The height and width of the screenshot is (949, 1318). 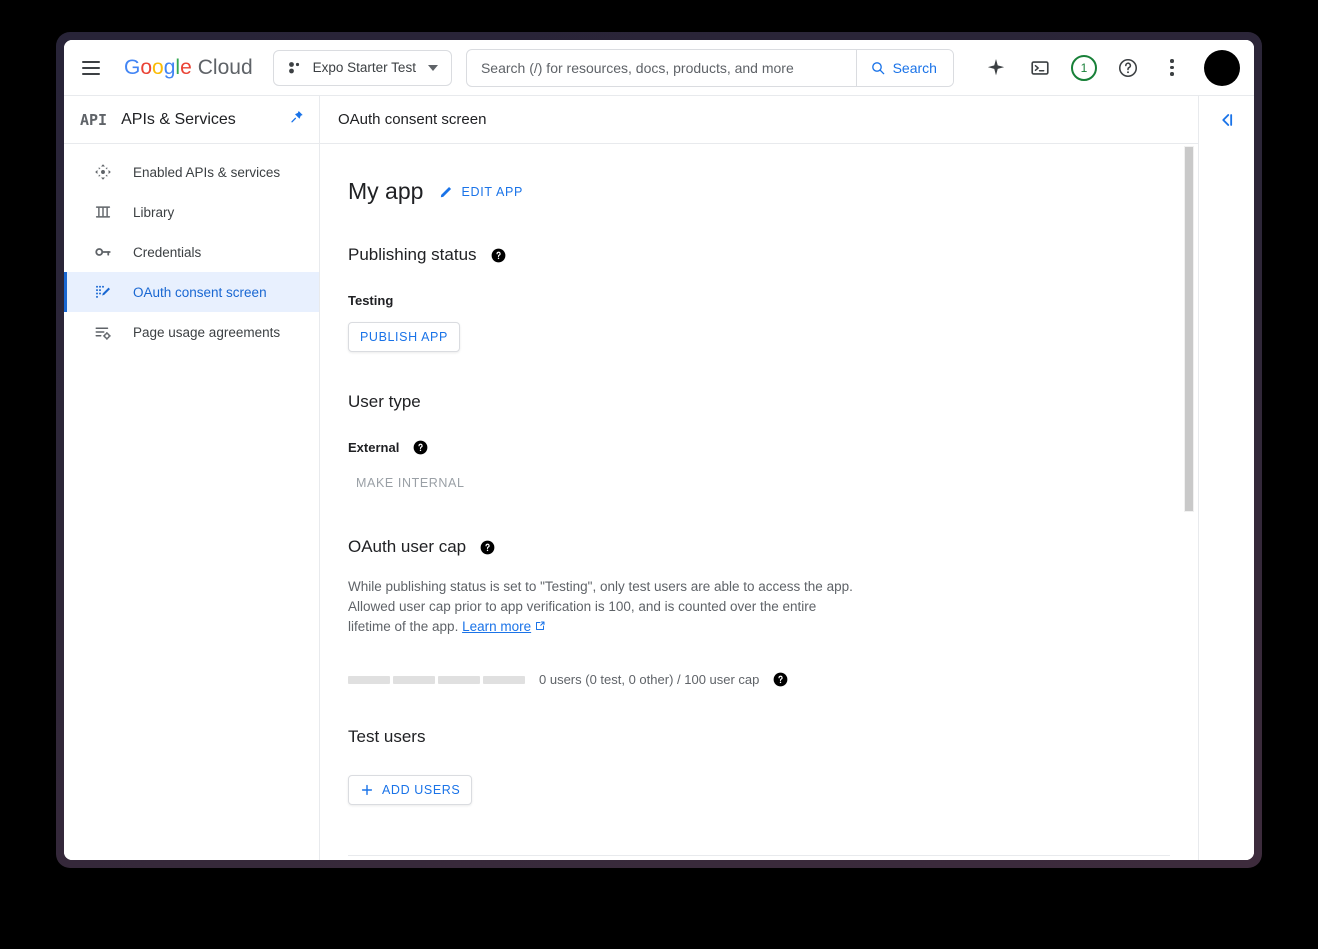 I want to click on hamburger-menu-icon, so click(x=94, y=68).